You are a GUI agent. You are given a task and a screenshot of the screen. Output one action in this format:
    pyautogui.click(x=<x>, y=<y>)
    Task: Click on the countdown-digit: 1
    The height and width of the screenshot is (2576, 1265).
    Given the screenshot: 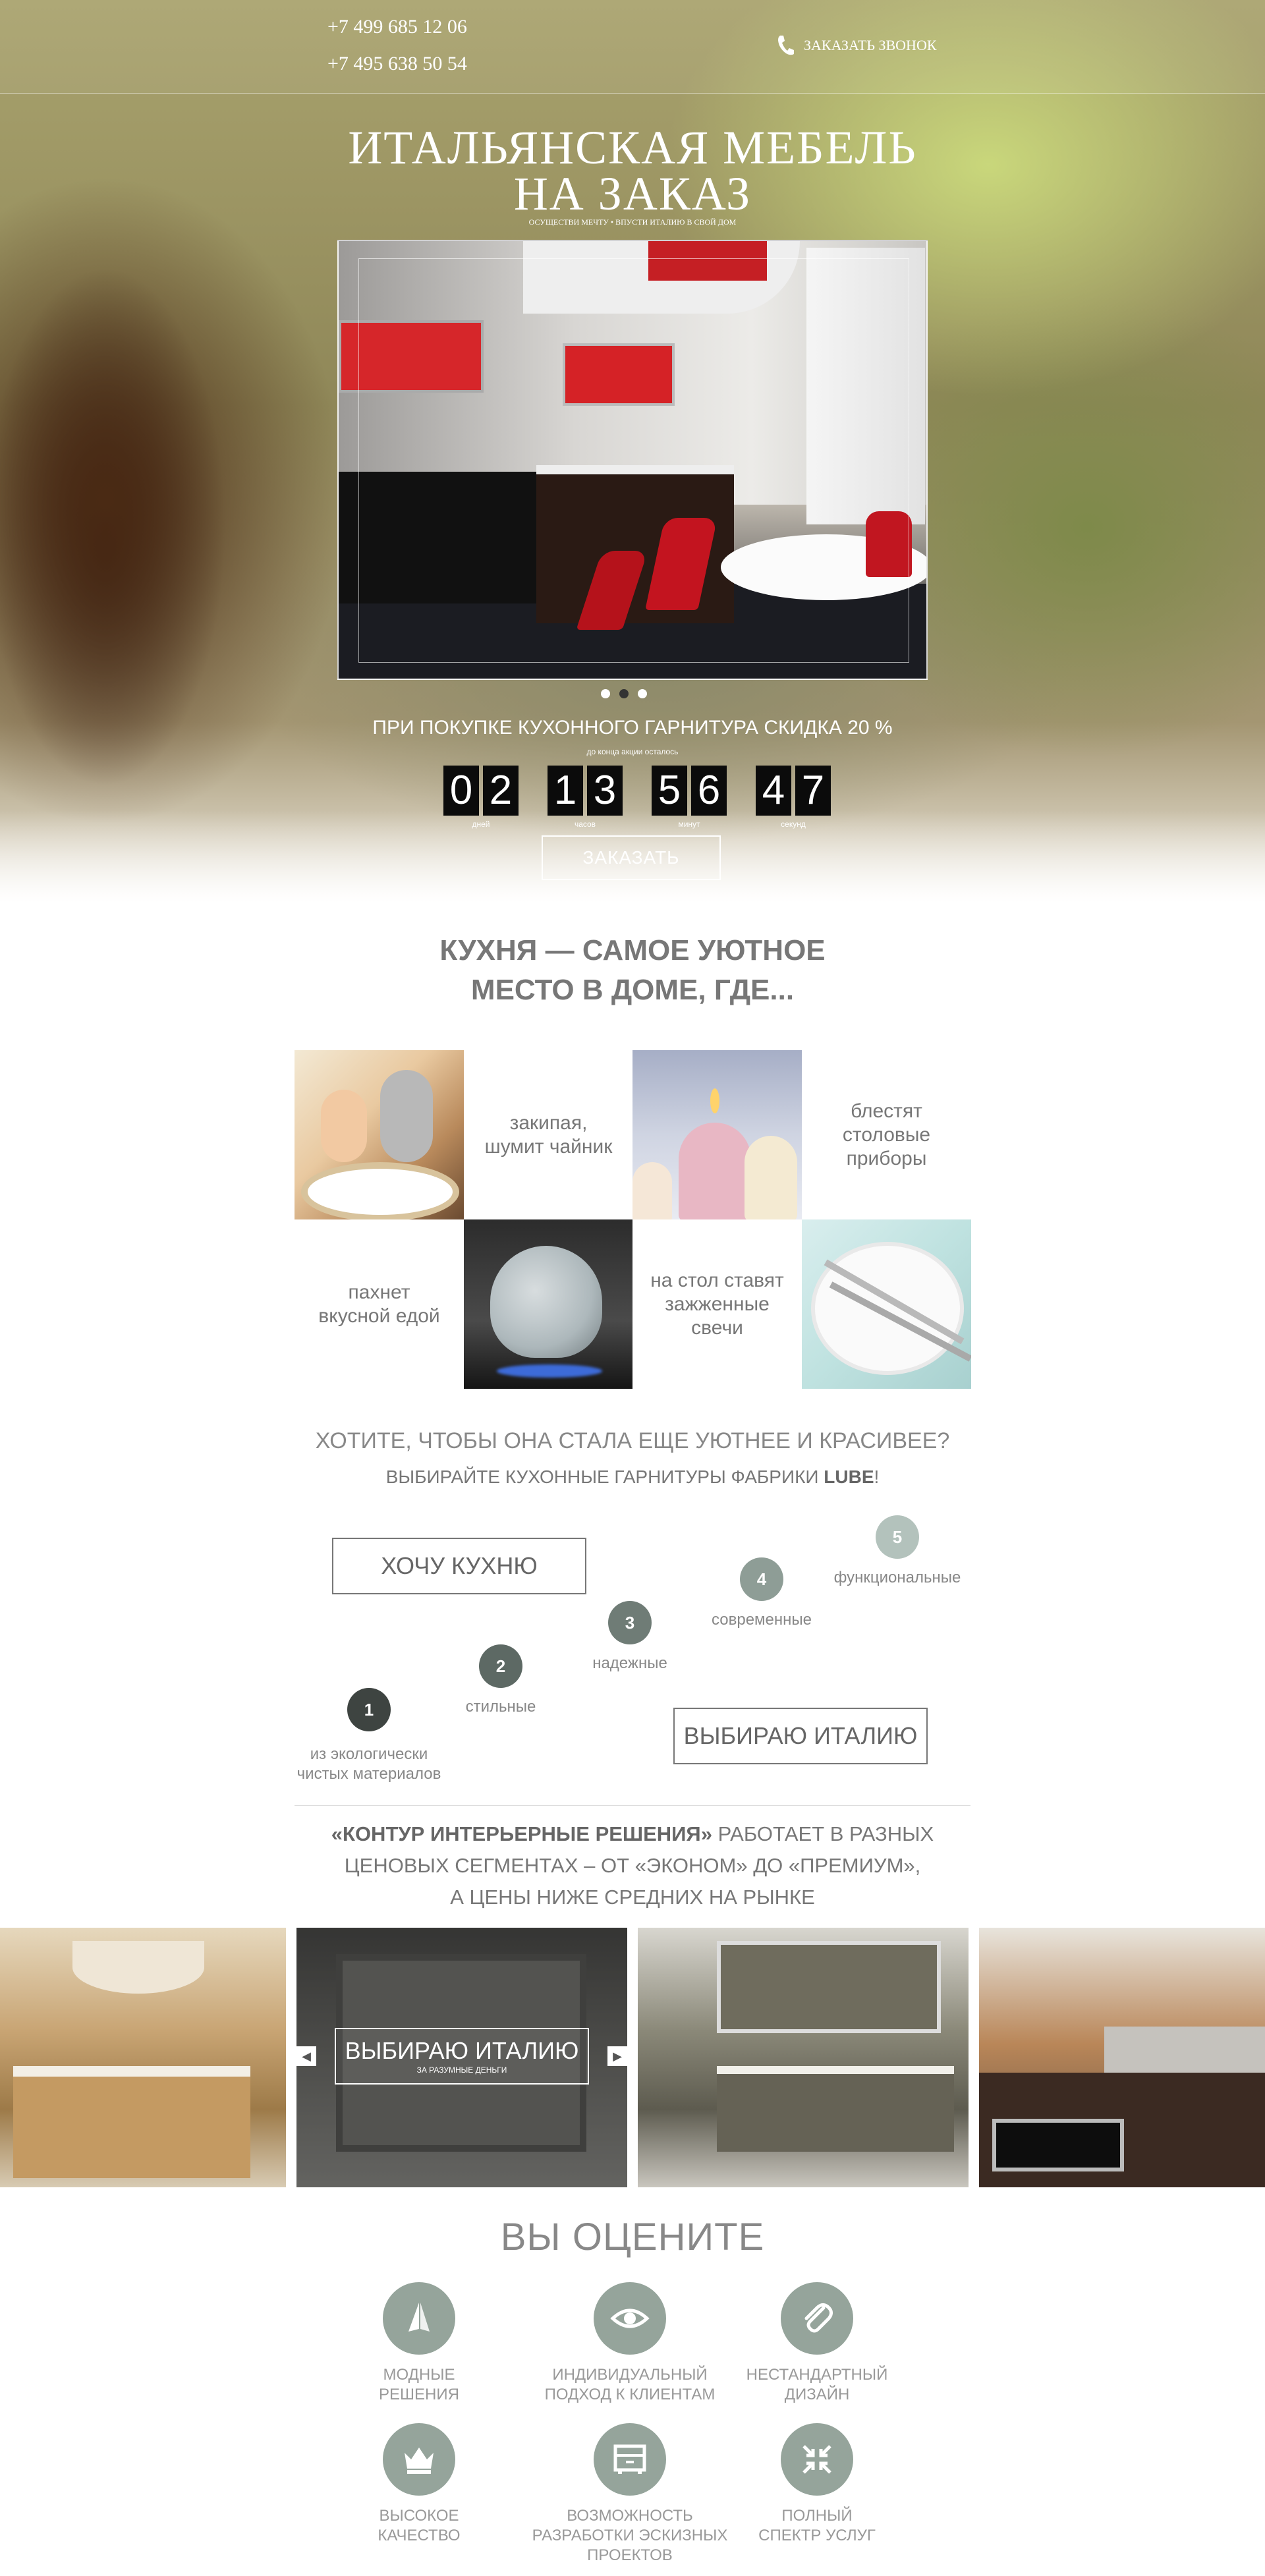 What is the action you would take?
    pyautogui.click(x=565, y=791)
    